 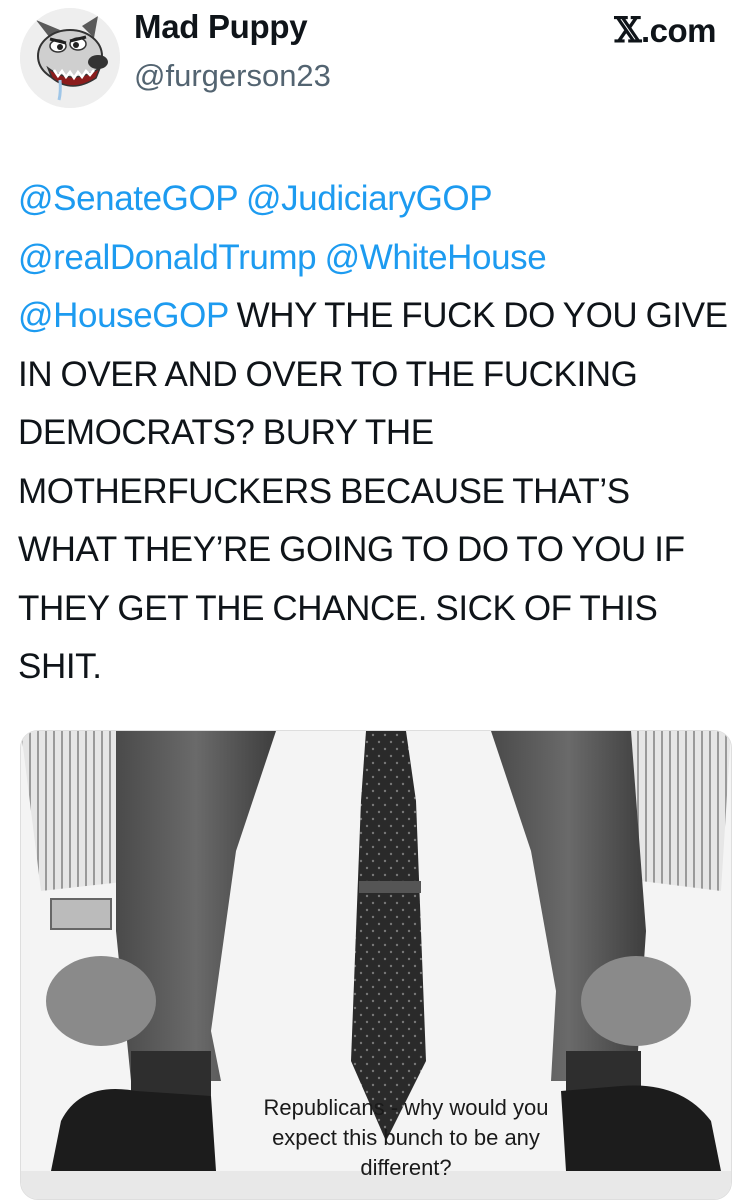 What do you see at coordinates (232, 76) in the screenshot?
I see `author-handle: @furgerson23` at bounding box center [232, 76].